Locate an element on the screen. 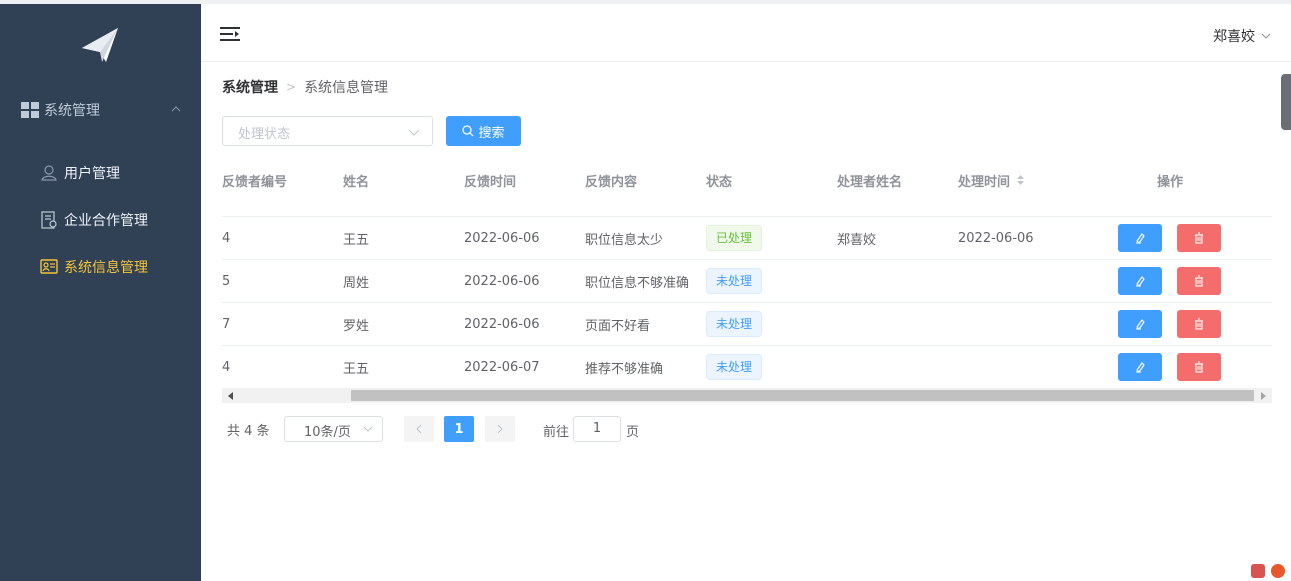  goto-suffix: 页 is located at coordinates (633, 432).